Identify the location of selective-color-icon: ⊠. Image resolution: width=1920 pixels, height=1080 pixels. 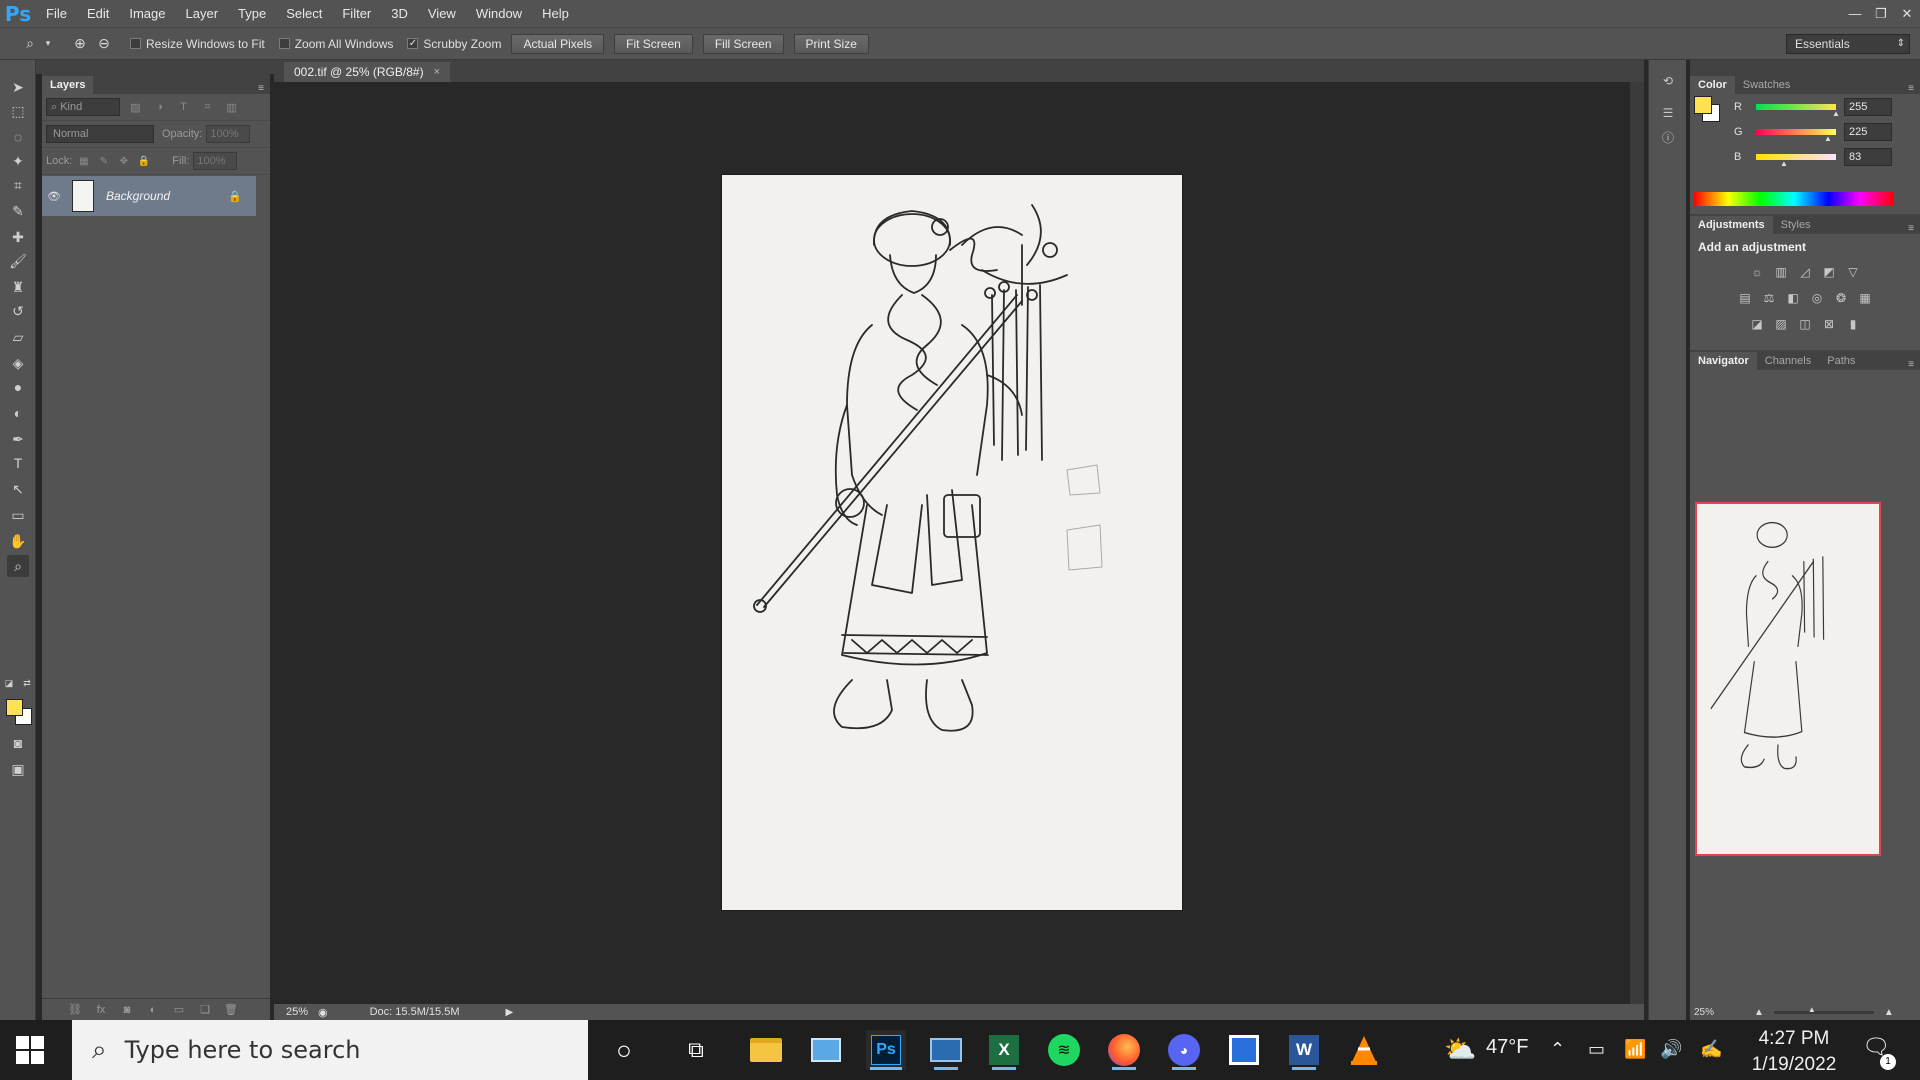
(1829, 324).